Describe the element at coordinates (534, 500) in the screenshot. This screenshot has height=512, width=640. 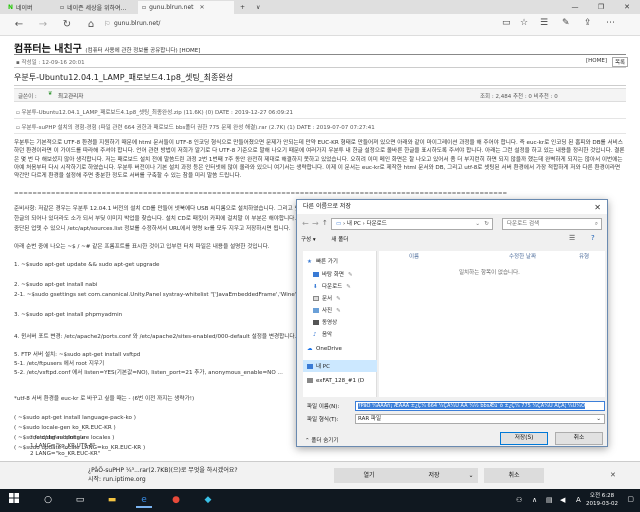
I see `chevron-up-icon: ∧` at that location.